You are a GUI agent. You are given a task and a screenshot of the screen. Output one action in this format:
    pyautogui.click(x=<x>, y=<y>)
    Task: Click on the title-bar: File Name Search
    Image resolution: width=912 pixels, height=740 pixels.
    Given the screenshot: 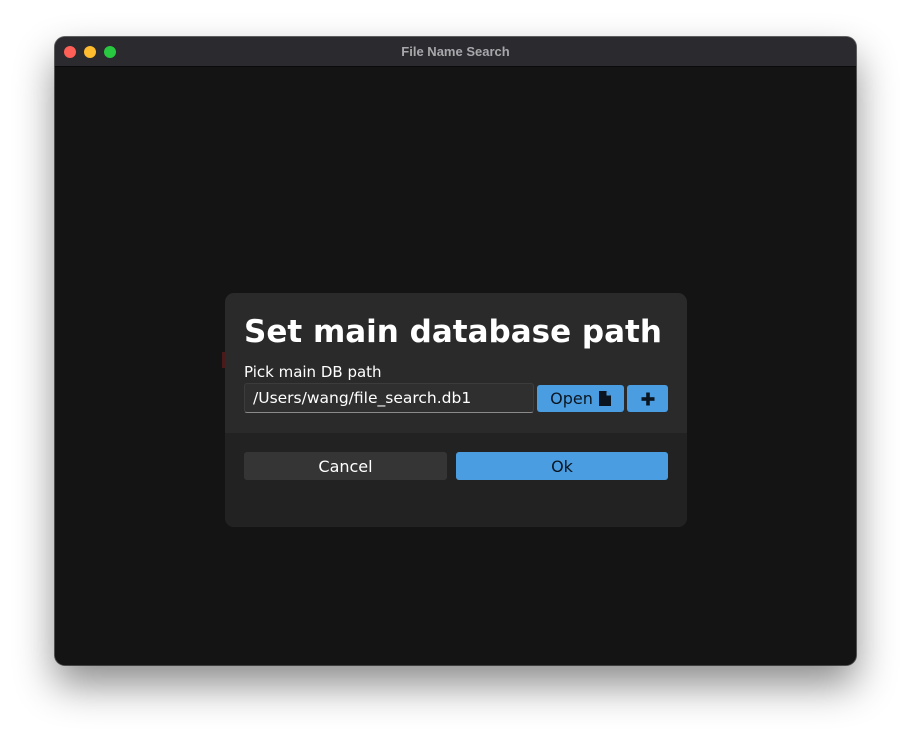 What is the action you would take?
    pyautogui.click(x=455, y=52)
    